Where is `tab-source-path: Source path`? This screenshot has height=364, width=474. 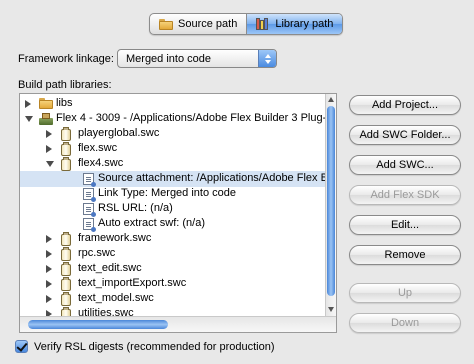
tab-source-path: Source path is located at coordinates (198, 24).